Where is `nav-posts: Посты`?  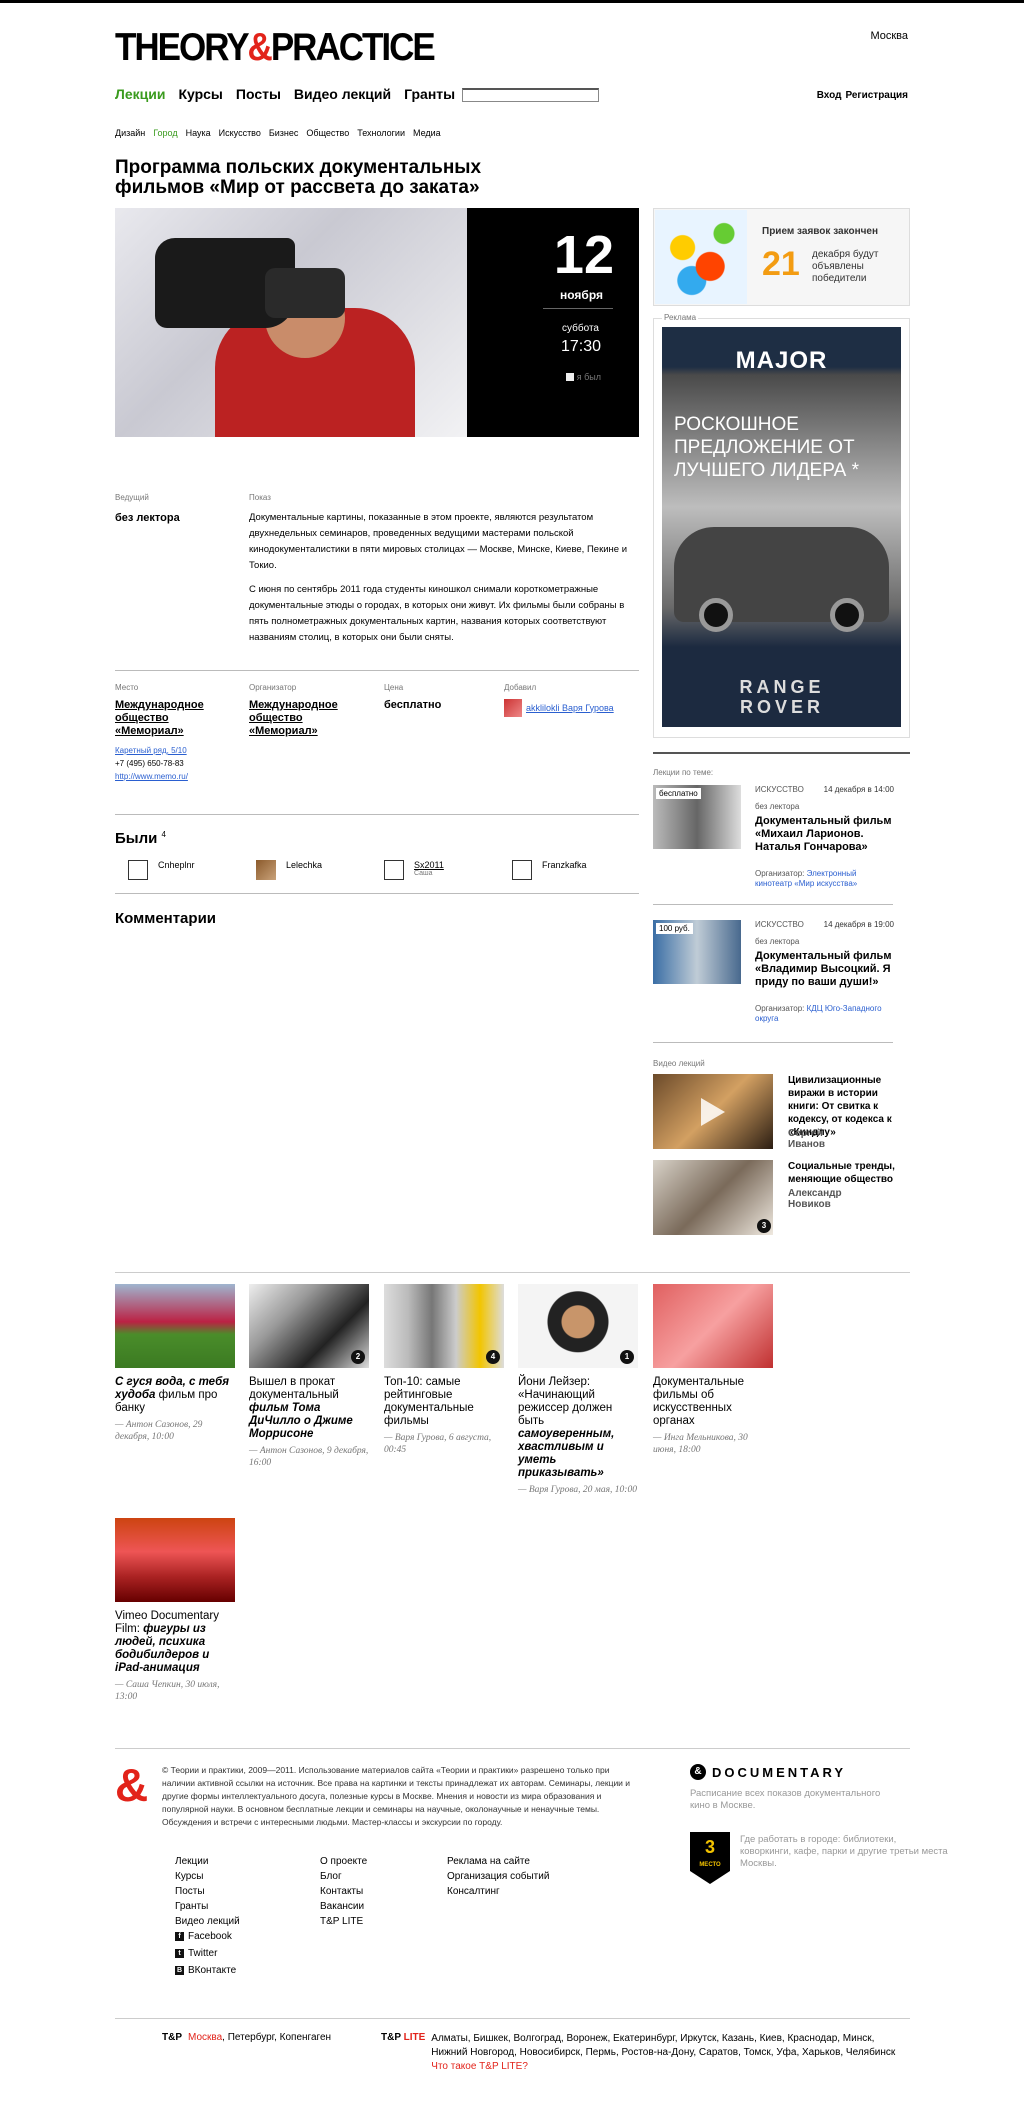
nav-posts: Посты is located at coordinates (258, 94).